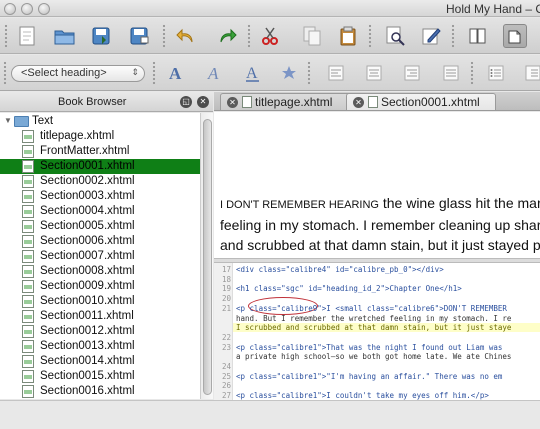 This screenshot has width=540, height=429. I want to click on file-row: Section0016.xhtml, so click(100, 391).